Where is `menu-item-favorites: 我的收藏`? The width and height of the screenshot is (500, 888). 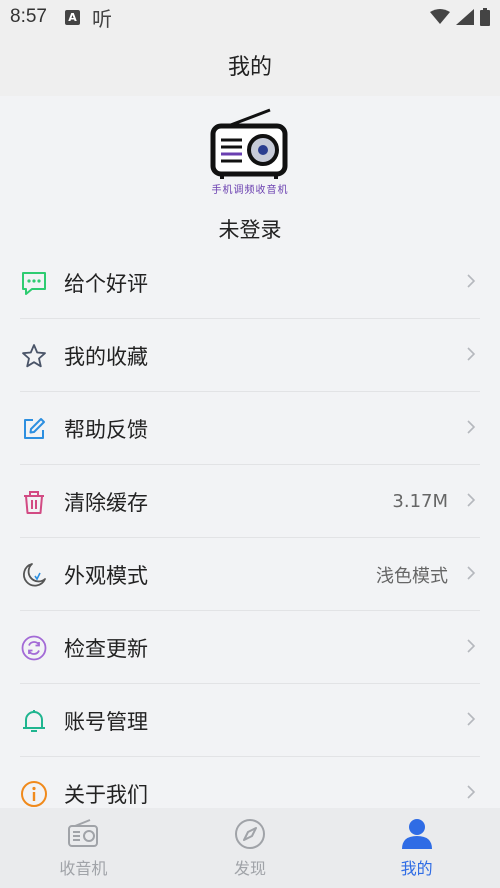
menu-item-favorites: 我的收藏 is located at coordinates (250, 355).